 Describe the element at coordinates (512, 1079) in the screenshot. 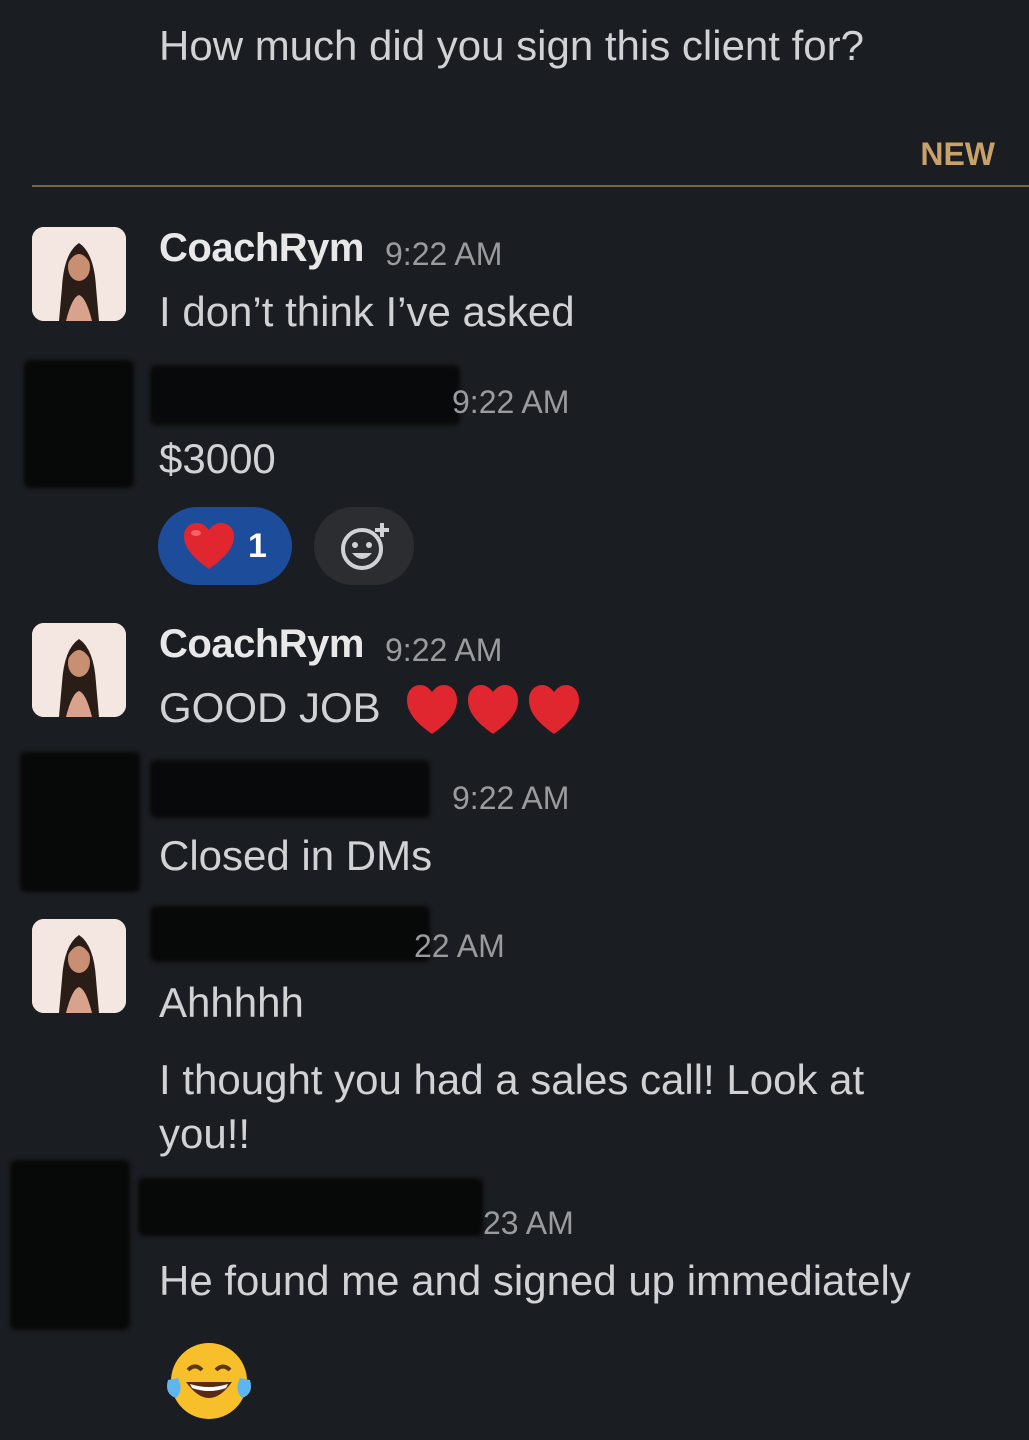

I see `message-text: I thought you had a sales call! Look at` at that location.